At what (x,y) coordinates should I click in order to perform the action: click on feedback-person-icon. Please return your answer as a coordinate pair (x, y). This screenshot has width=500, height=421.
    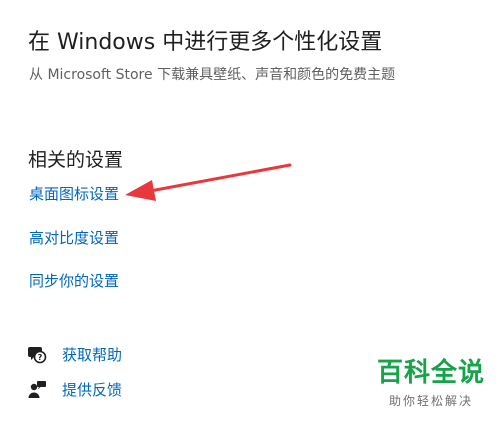
    Looking at the image, I should click on (37, 390).